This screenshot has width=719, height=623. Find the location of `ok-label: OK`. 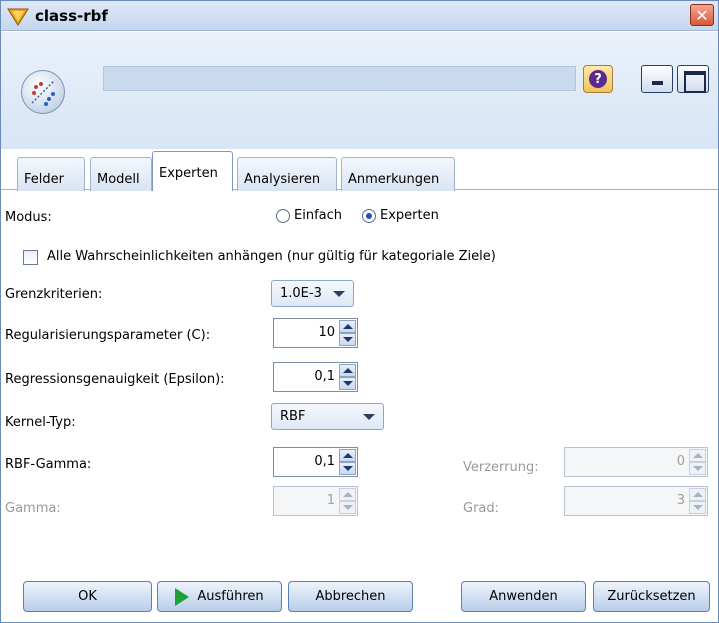

ok-label: OK is located at coordinates (87, 596).